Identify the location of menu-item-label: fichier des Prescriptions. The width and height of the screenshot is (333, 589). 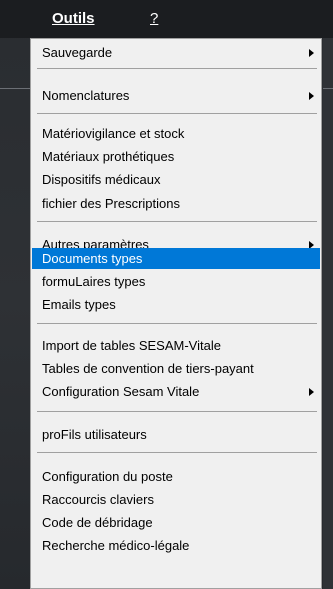
(111, 203).